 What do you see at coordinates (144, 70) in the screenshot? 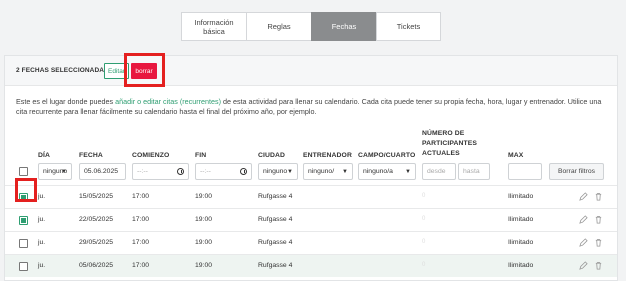
I see `delete-highlight-box` at bounding box center [144, 70].